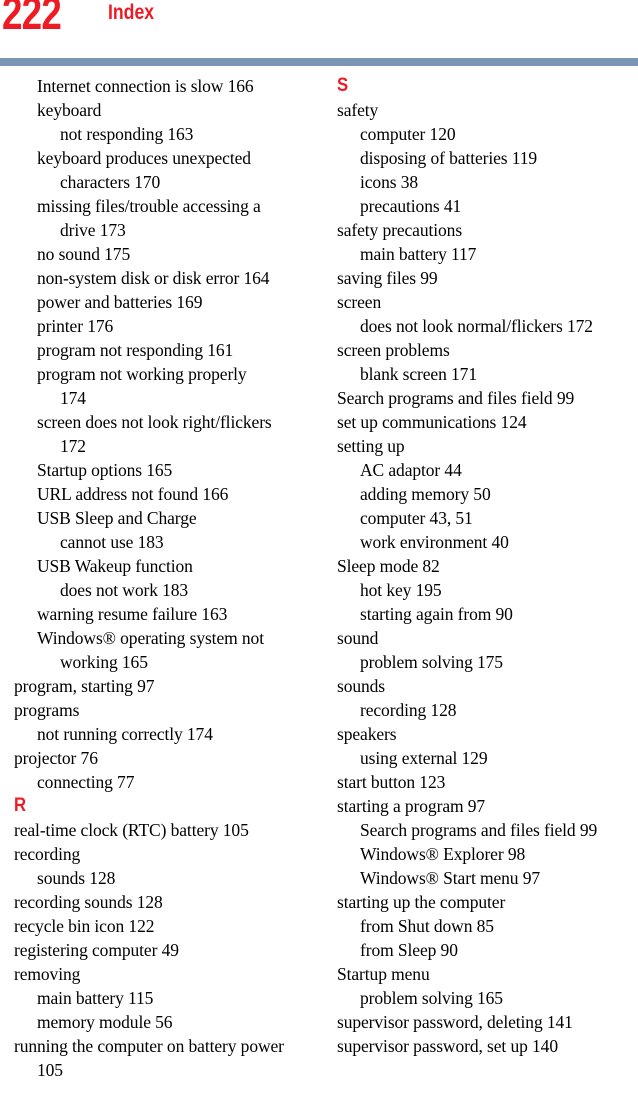 The image size is (638, 1098). I want to click on page-number: 222, so click(32, 19).